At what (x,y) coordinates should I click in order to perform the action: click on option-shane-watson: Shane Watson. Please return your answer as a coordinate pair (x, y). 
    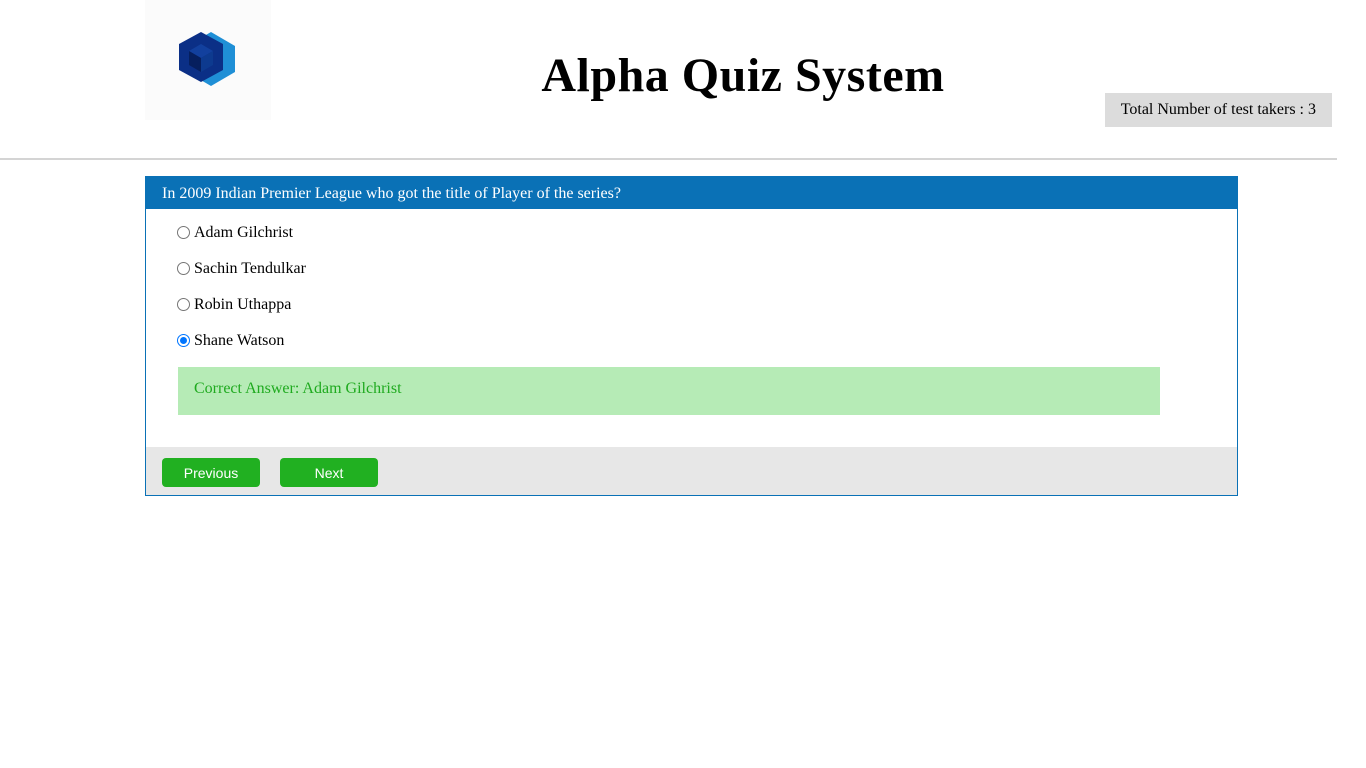
    Looking at the image, I should click on (230, 341).